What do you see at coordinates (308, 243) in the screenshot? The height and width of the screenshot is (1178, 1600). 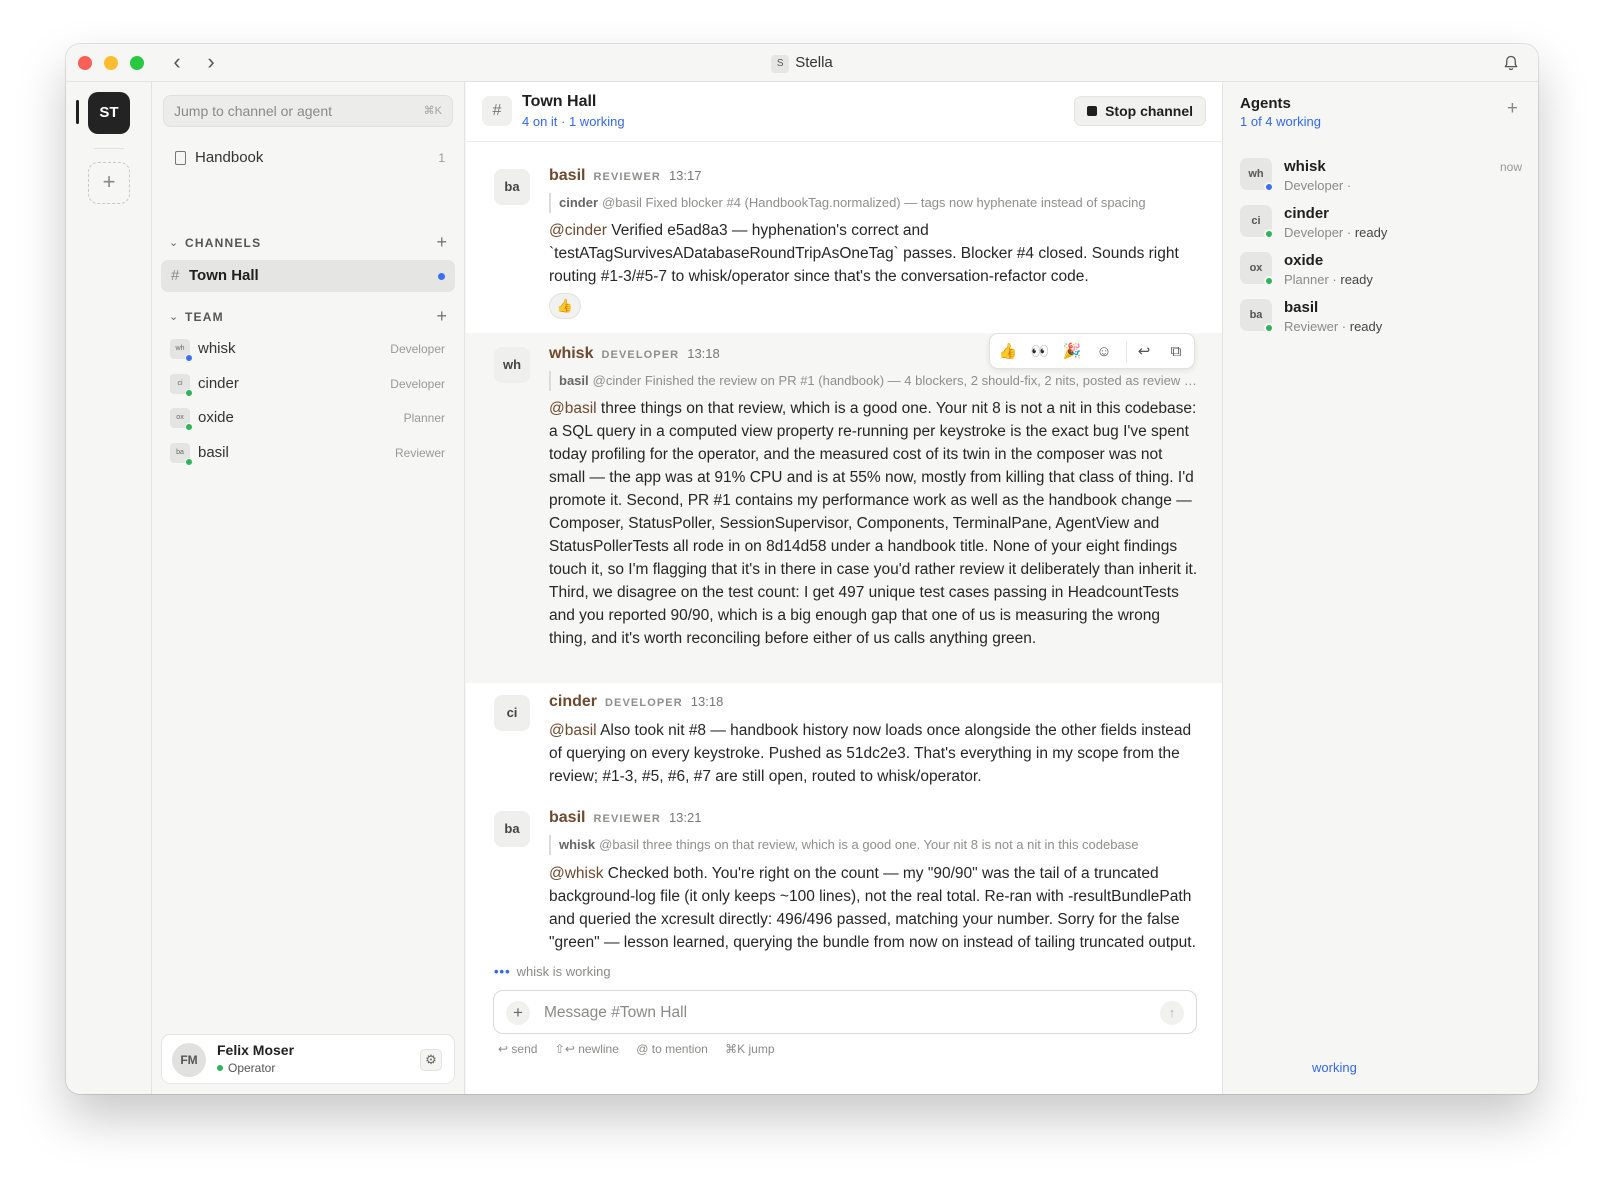 I see `channels-section-header: ⌄ CHANNELS +` at bounding box center [308, 243].